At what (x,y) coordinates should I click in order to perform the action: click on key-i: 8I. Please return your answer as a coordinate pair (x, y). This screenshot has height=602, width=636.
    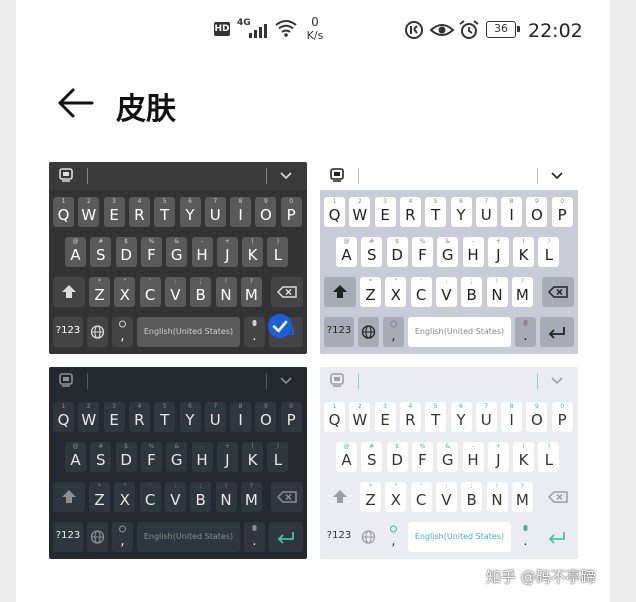
    Looking at the image, I should click on (512, 212).